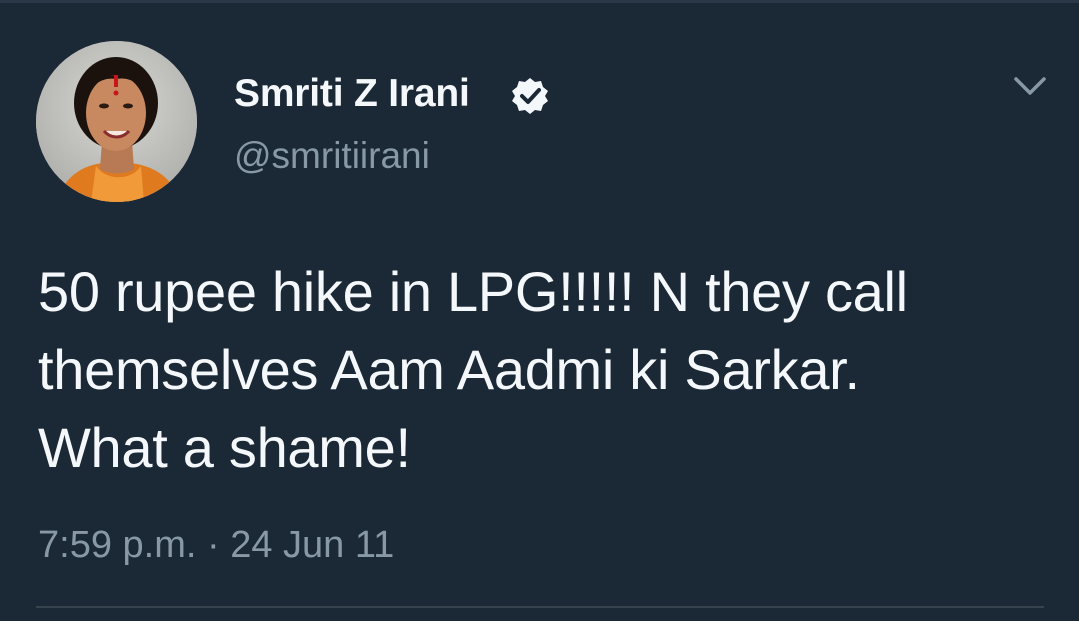 The height and width of the screenshot is (621, 1079). I want to click on chevron-down-icon, so click(1030, 86).